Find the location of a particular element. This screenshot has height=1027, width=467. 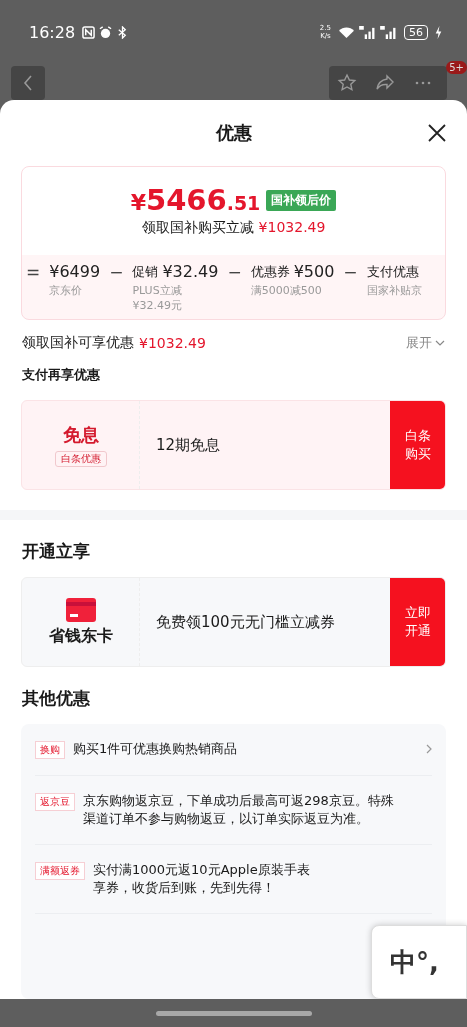

offer-description: 购买1件可优惠换购热销商品 is located at coordinates (156, 749).